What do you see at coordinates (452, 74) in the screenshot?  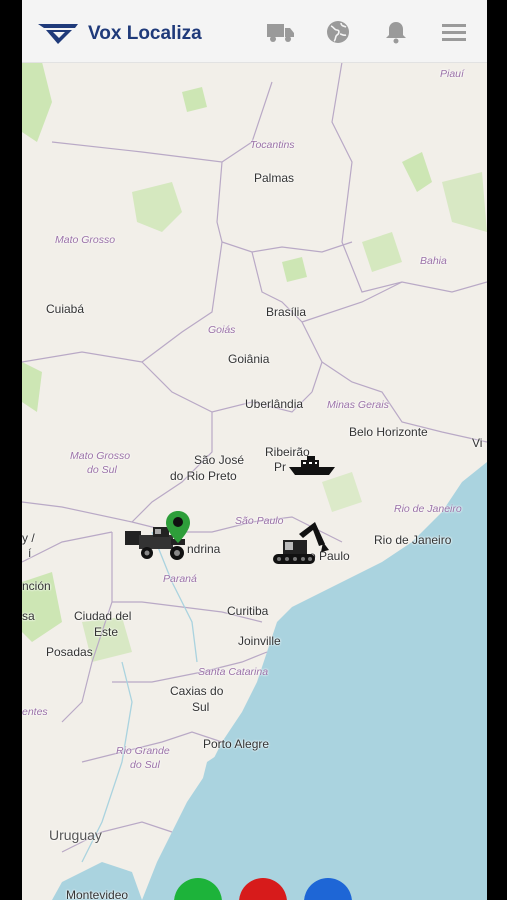 I see `state-label-piaui: Piauí` at bounding box center [452, 74].